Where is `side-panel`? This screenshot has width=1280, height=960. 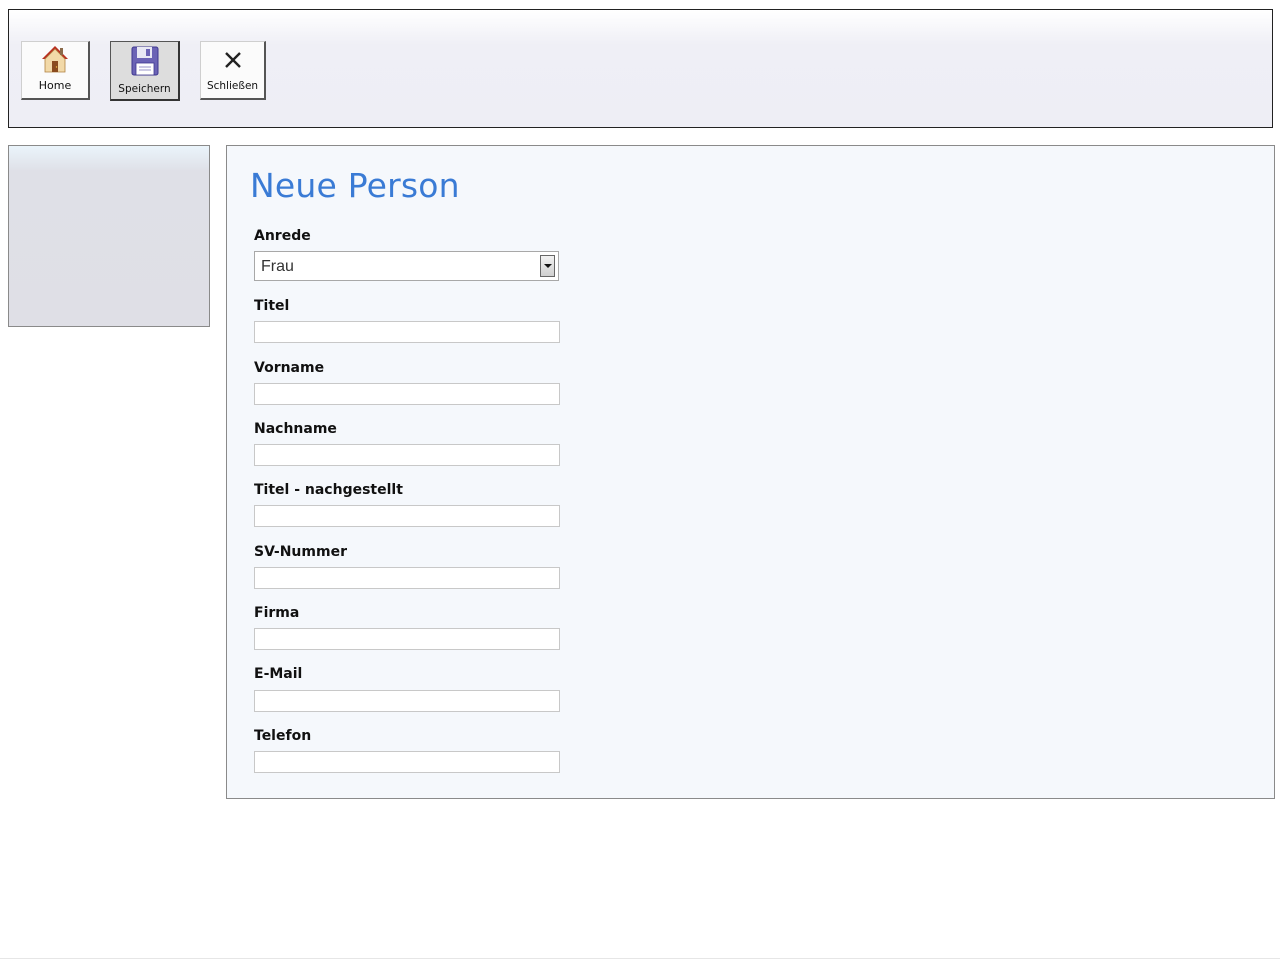
side-panel is located at coordinates (109, 236).